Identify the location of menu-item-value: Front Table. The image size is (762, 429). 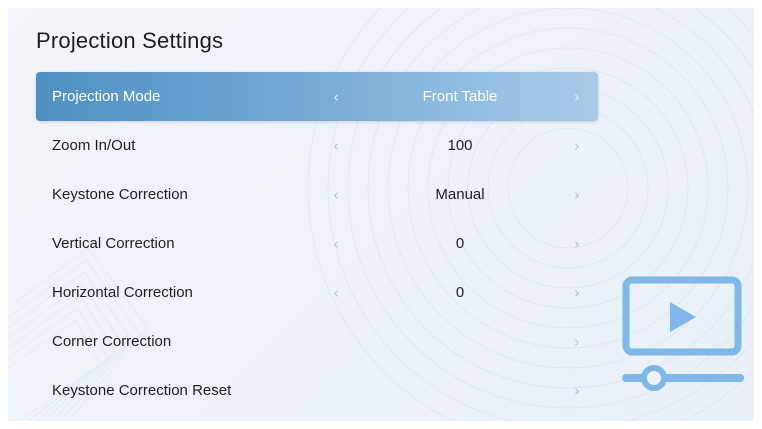
(460, 96).